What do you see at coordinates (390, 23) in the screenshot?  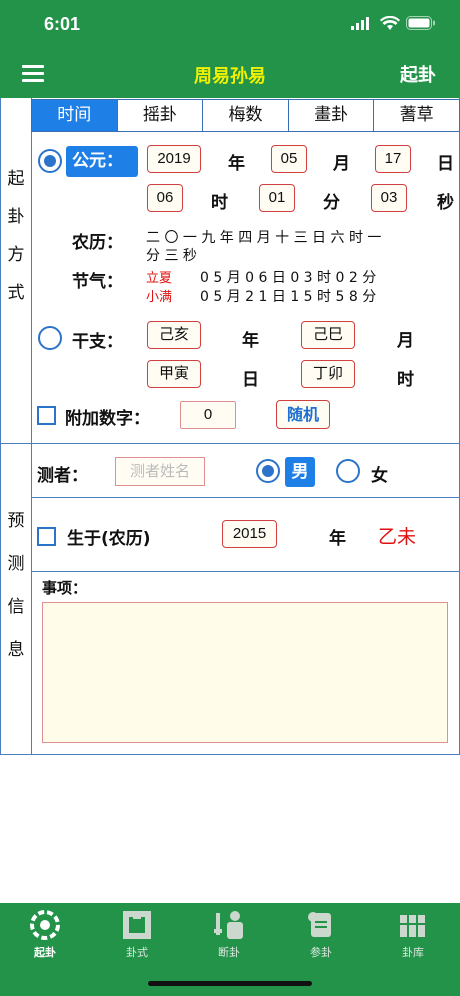 I see `wifi-icon` at bounding box center [390, 23].